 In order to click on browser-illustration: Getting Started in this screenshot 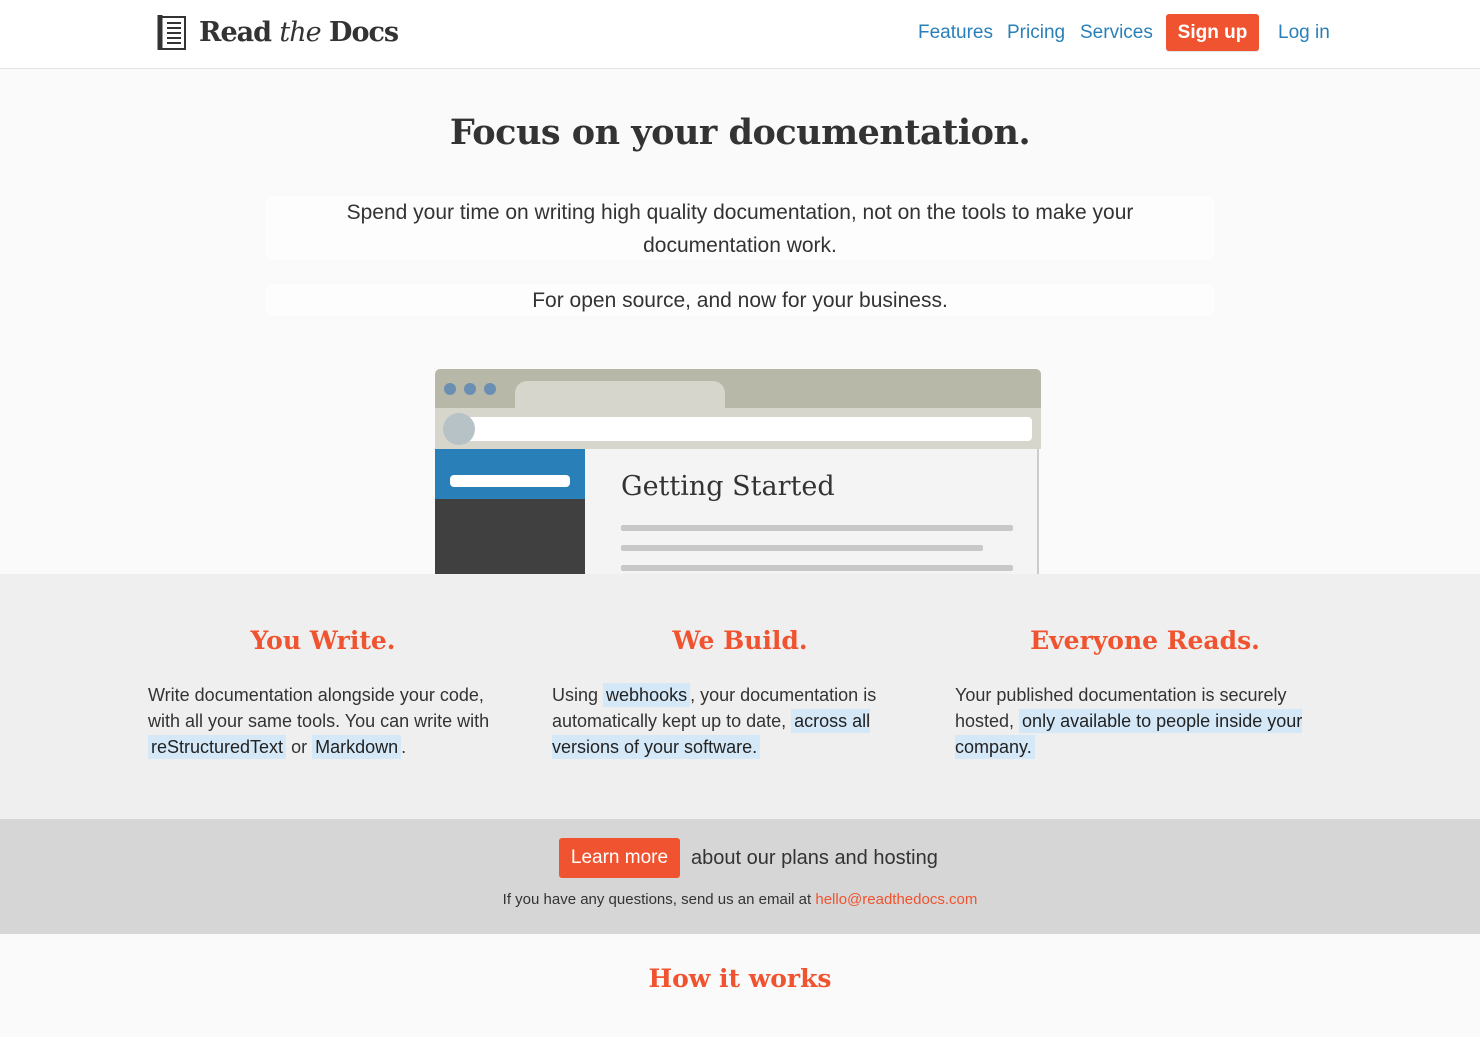, I will do `click(738, 471)`.